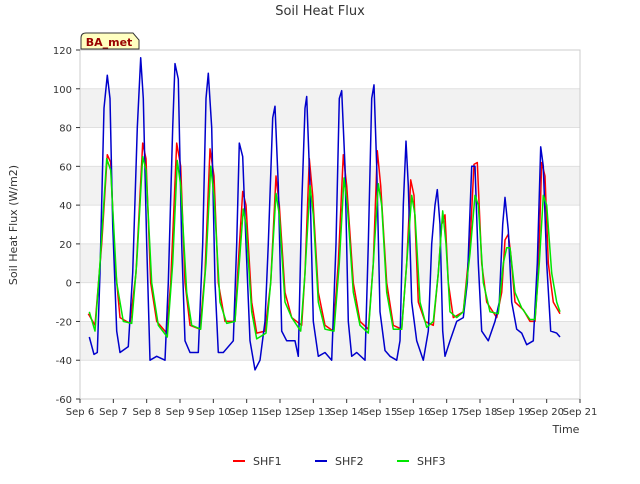 This screenshot has height=484, width=640. What do you see at coordinates (64, 361) in the screenshot?
I see `y-tick-label: -40` at bounding box center [64, 361].